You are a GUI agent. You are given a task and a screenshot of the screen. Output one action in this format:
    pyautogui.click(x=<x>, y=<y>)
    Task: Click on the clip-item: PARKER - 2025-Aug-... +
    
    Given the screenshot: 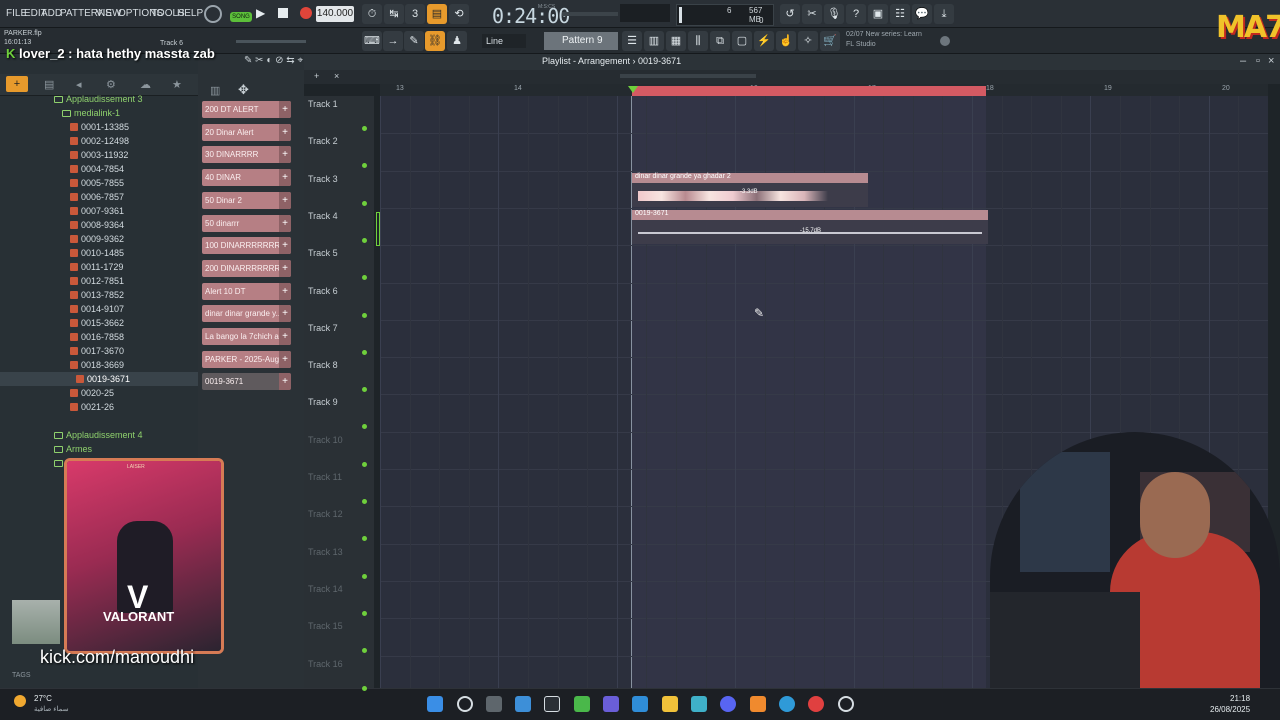 What is the action you would take?
    pyautogui.click(x=246, y=359)
    